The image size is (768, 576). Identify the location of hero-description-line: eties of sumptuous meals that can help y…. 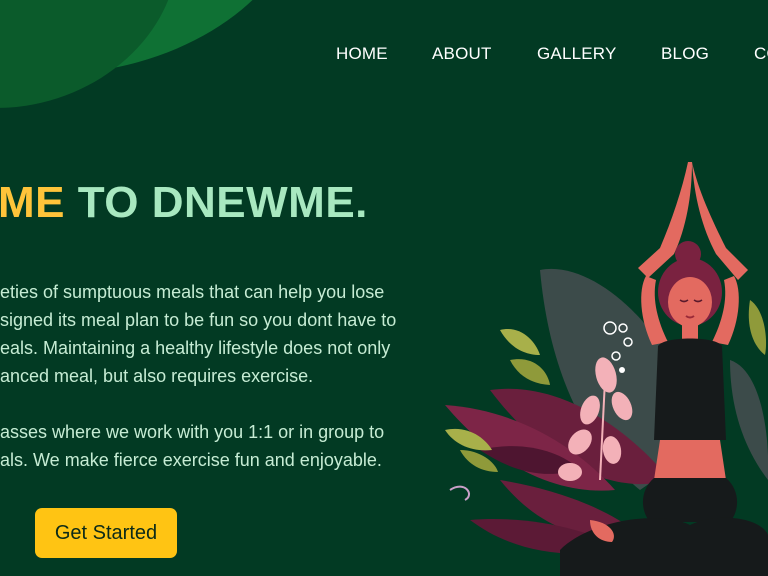
(192, 292).